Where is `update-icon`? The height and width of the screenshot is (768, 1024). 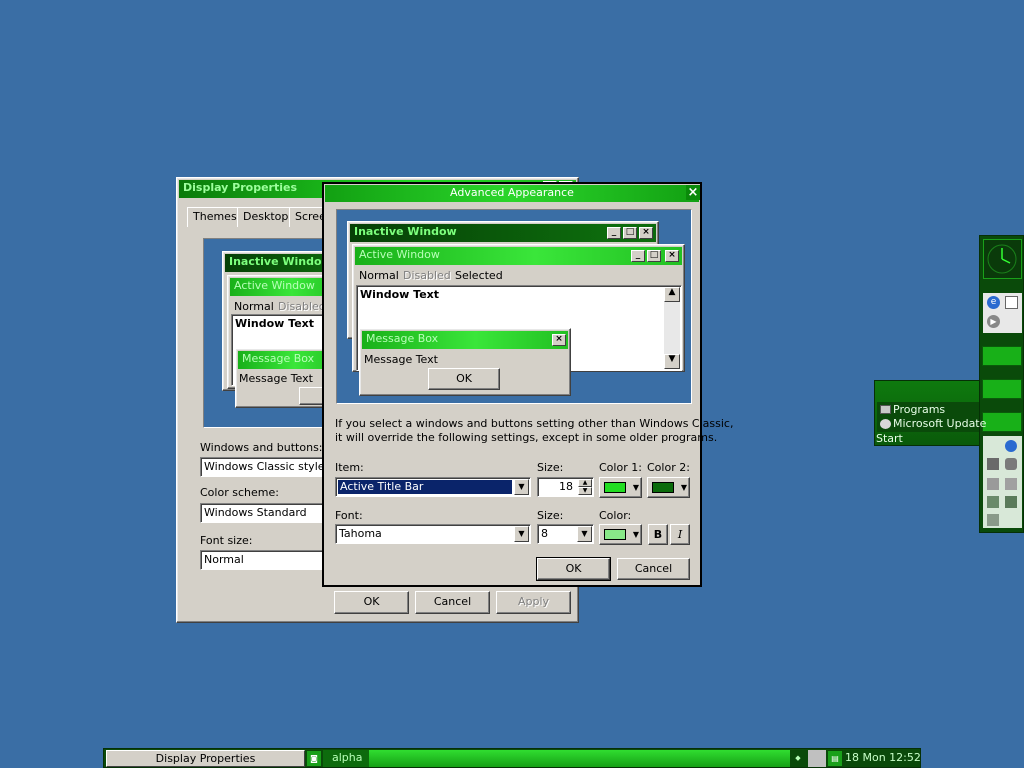 update-icon is located at coordinates (885, 424).